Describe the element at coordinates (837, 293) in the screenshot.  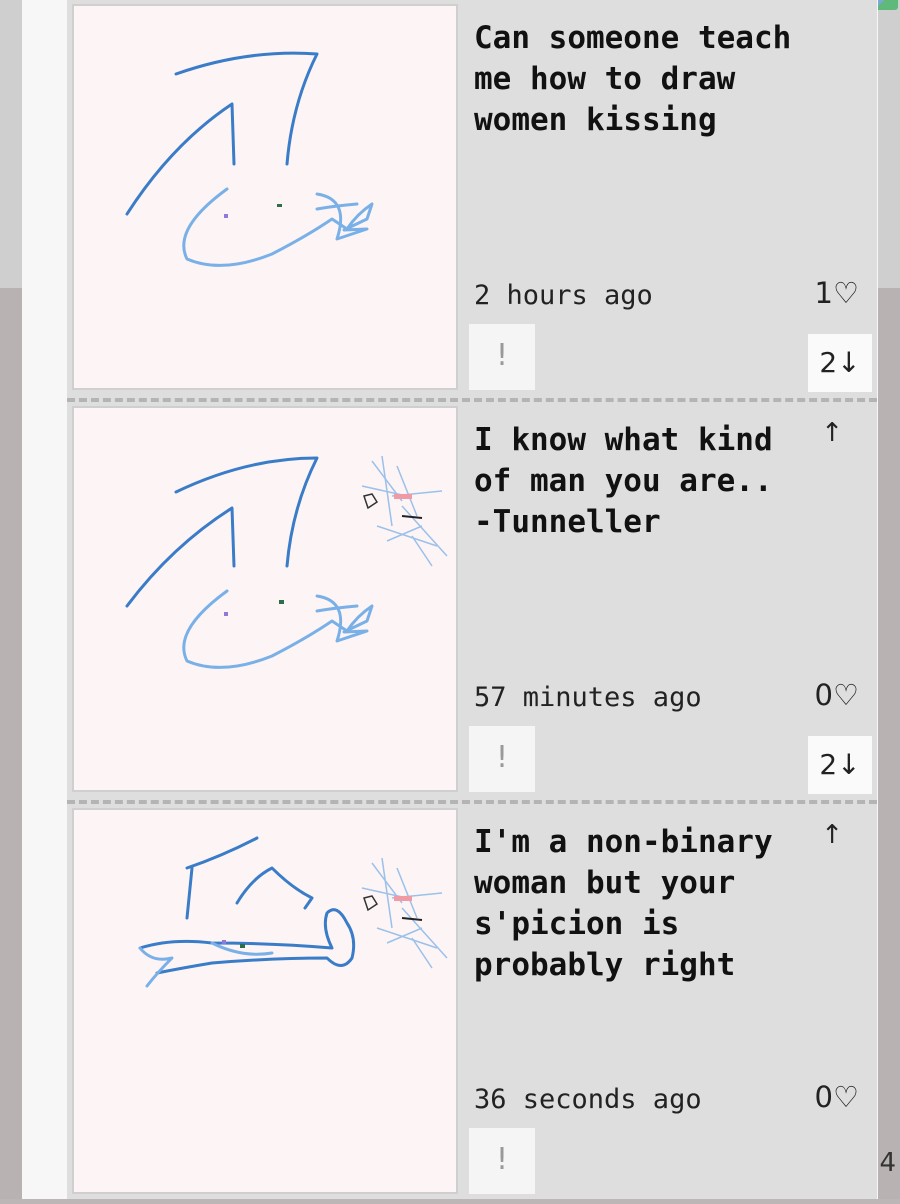
I see `like-button: 1♡` at that location.